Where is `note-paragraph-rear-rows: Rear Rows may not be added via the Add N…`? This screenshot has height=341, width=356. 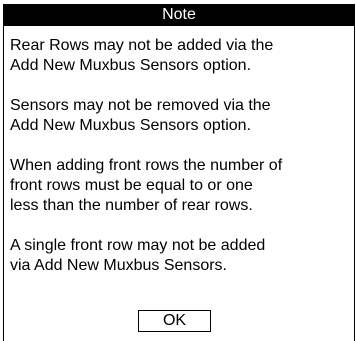
note-paragraph-rear-rows: Rear Rows may not be added via the Add N… is located at coordinates (142, 55).